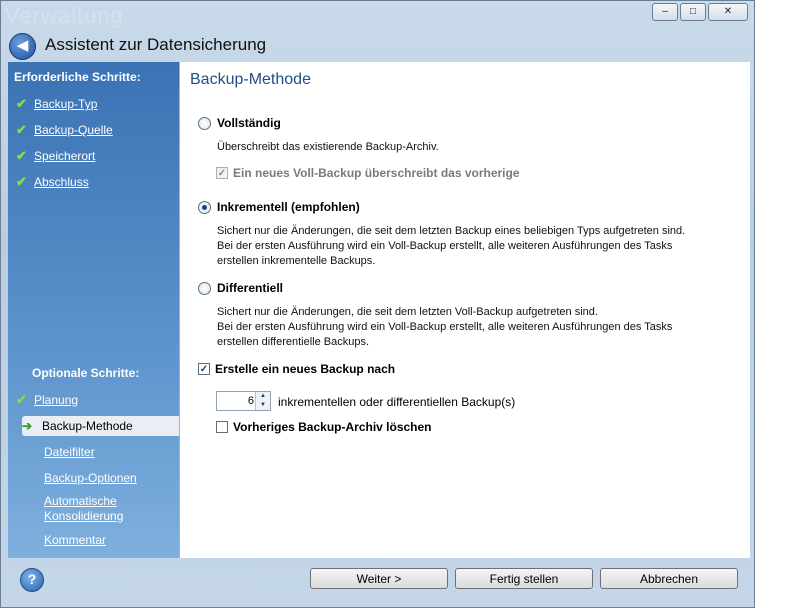 The width and height of the screenshot is (800, 608). Describe the element at coordinates (204, 207) in the screenshot. I see `radio-button-selected` at that location.